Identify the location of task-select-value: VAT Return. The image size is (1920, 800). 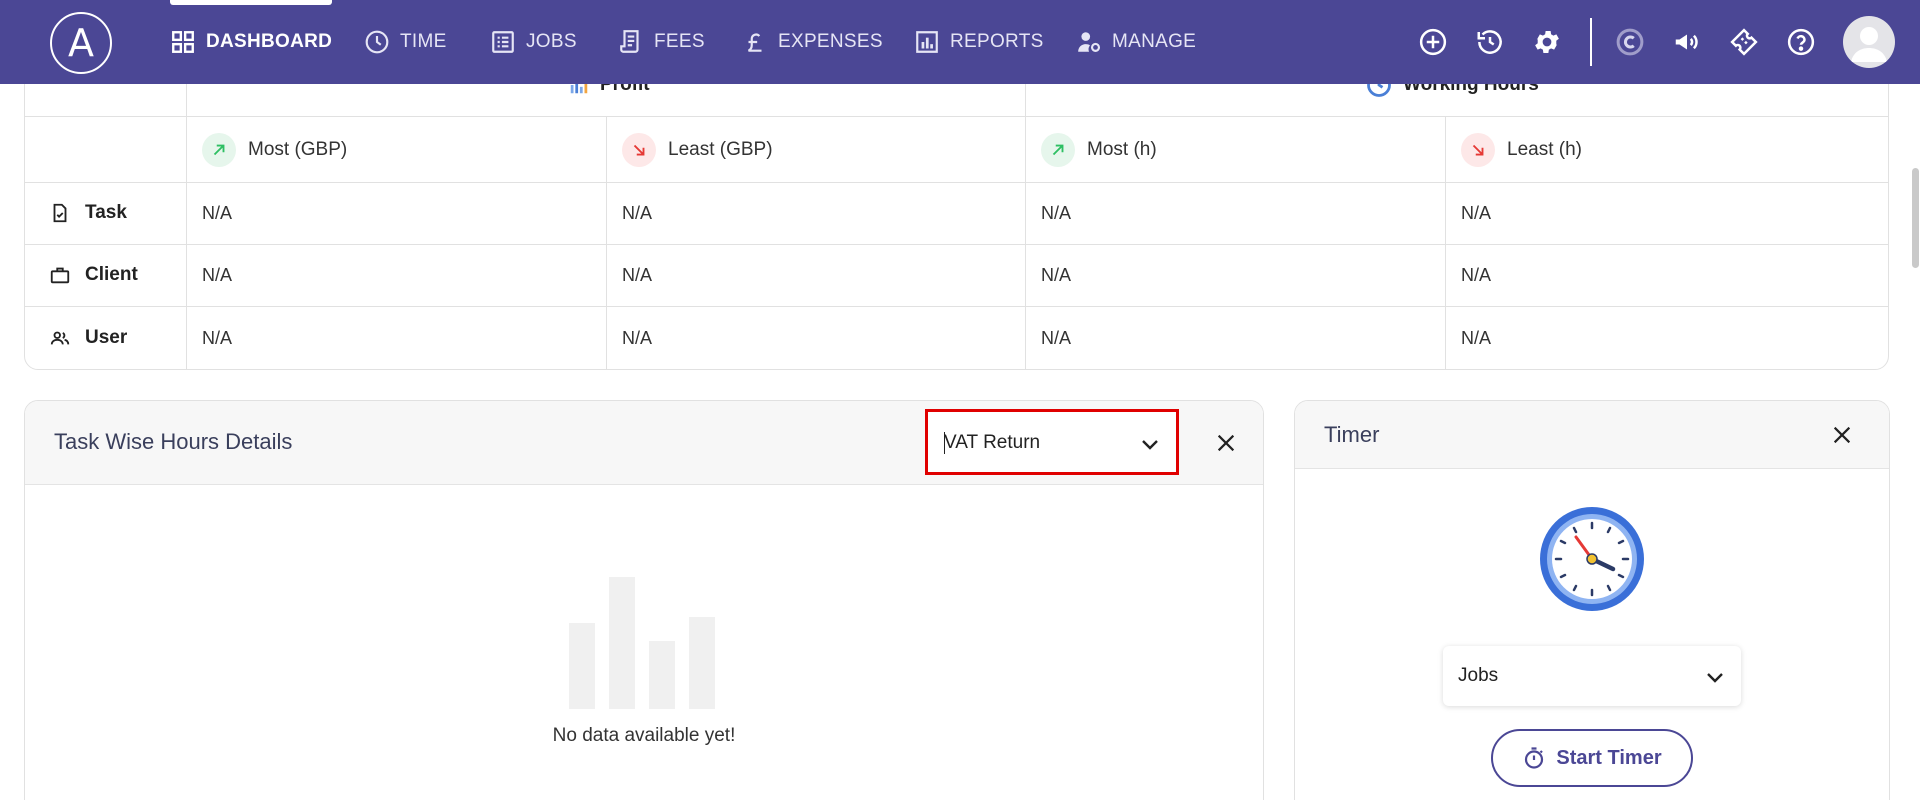
(992, 442).